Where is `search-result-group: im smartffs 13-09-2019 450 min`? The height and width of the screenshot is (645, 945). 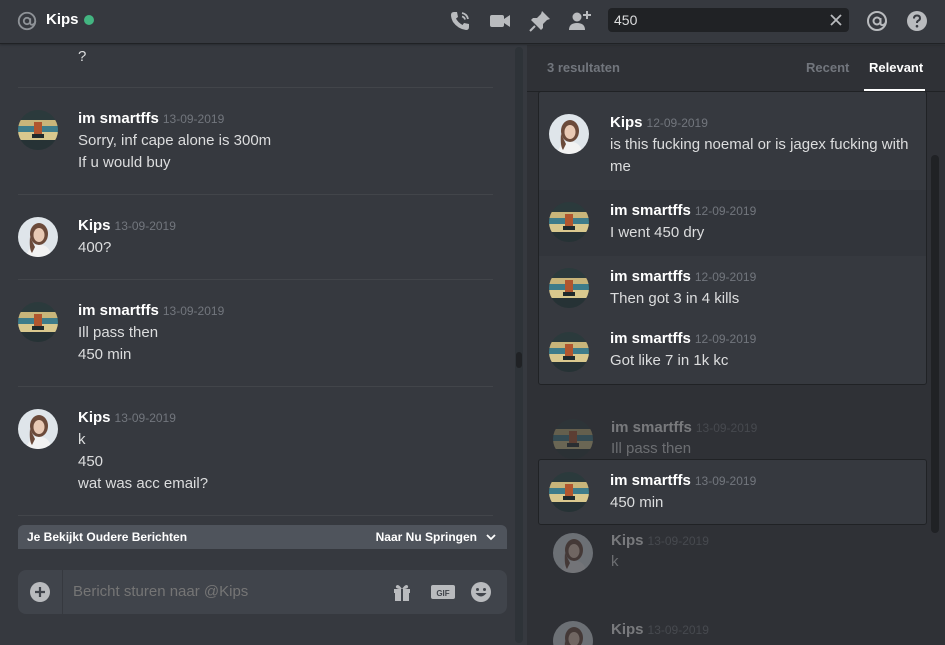
search-result-group: im smartffs 13-09-2019 450 min is located at coordinates (732, 492).